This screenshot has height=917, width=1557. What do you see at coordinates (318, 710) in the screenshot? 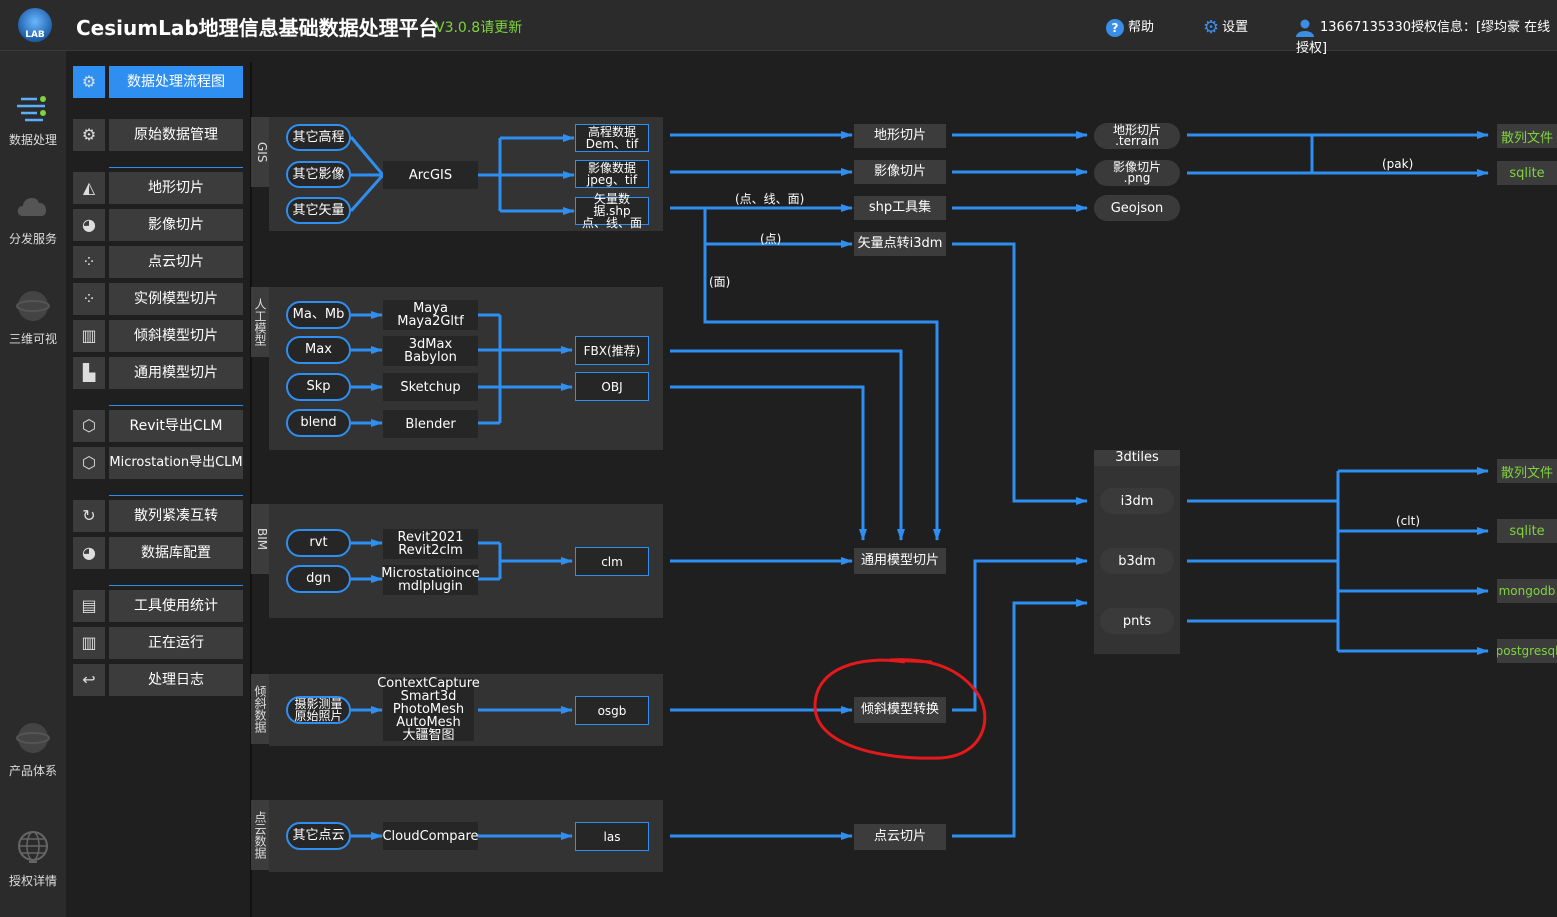
I see `input-photogrammetry: 摄影测量 原始照片` at bounding box center [318, 710].